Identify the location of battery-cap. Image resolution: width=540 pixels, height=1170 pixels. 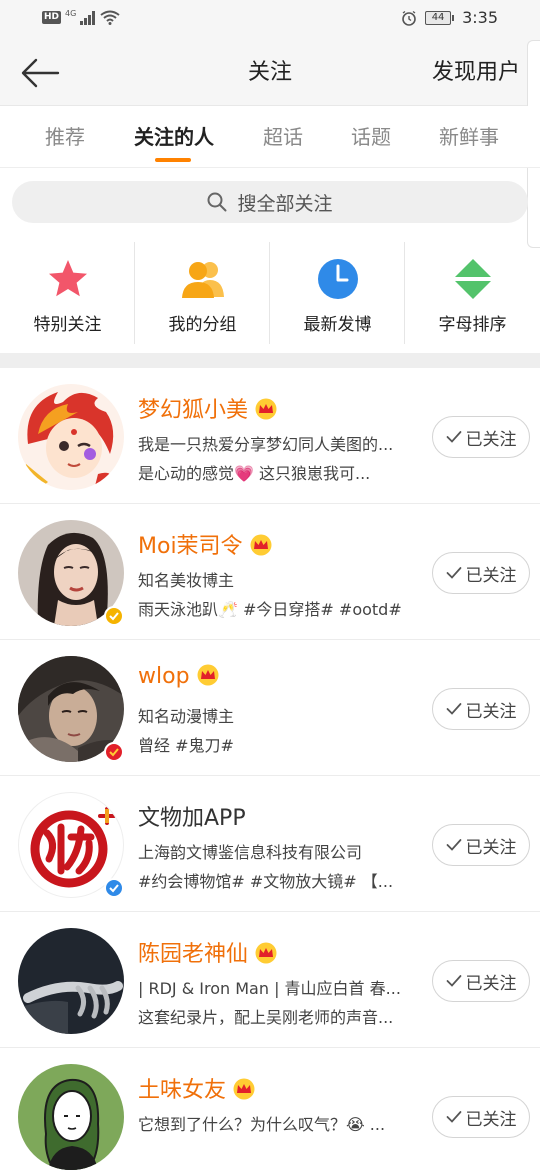
(453, 17).